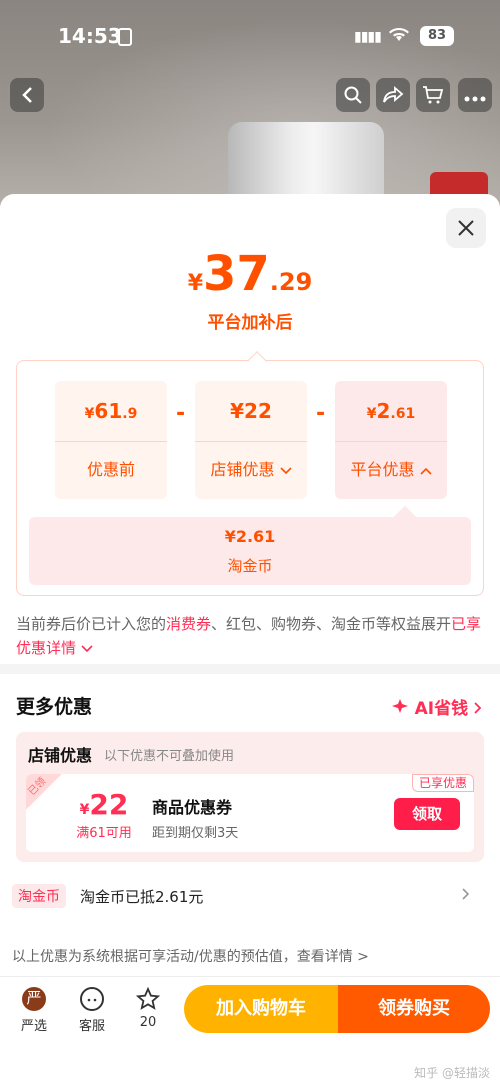 The height and width of the screenshot is (1086, 500). I want to click on chevron-left-icon, so click(27, 95).